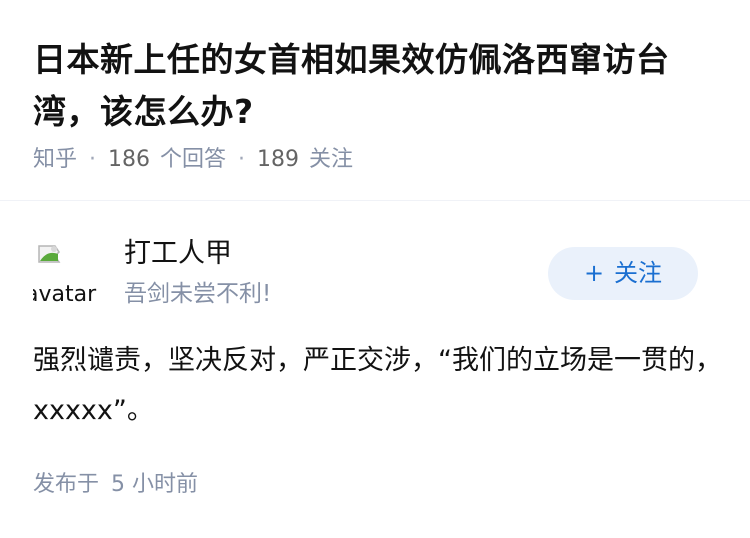  Describe the element at coordinates (129, 159) in the screenshot. I see `answer-count: 186` at that location.